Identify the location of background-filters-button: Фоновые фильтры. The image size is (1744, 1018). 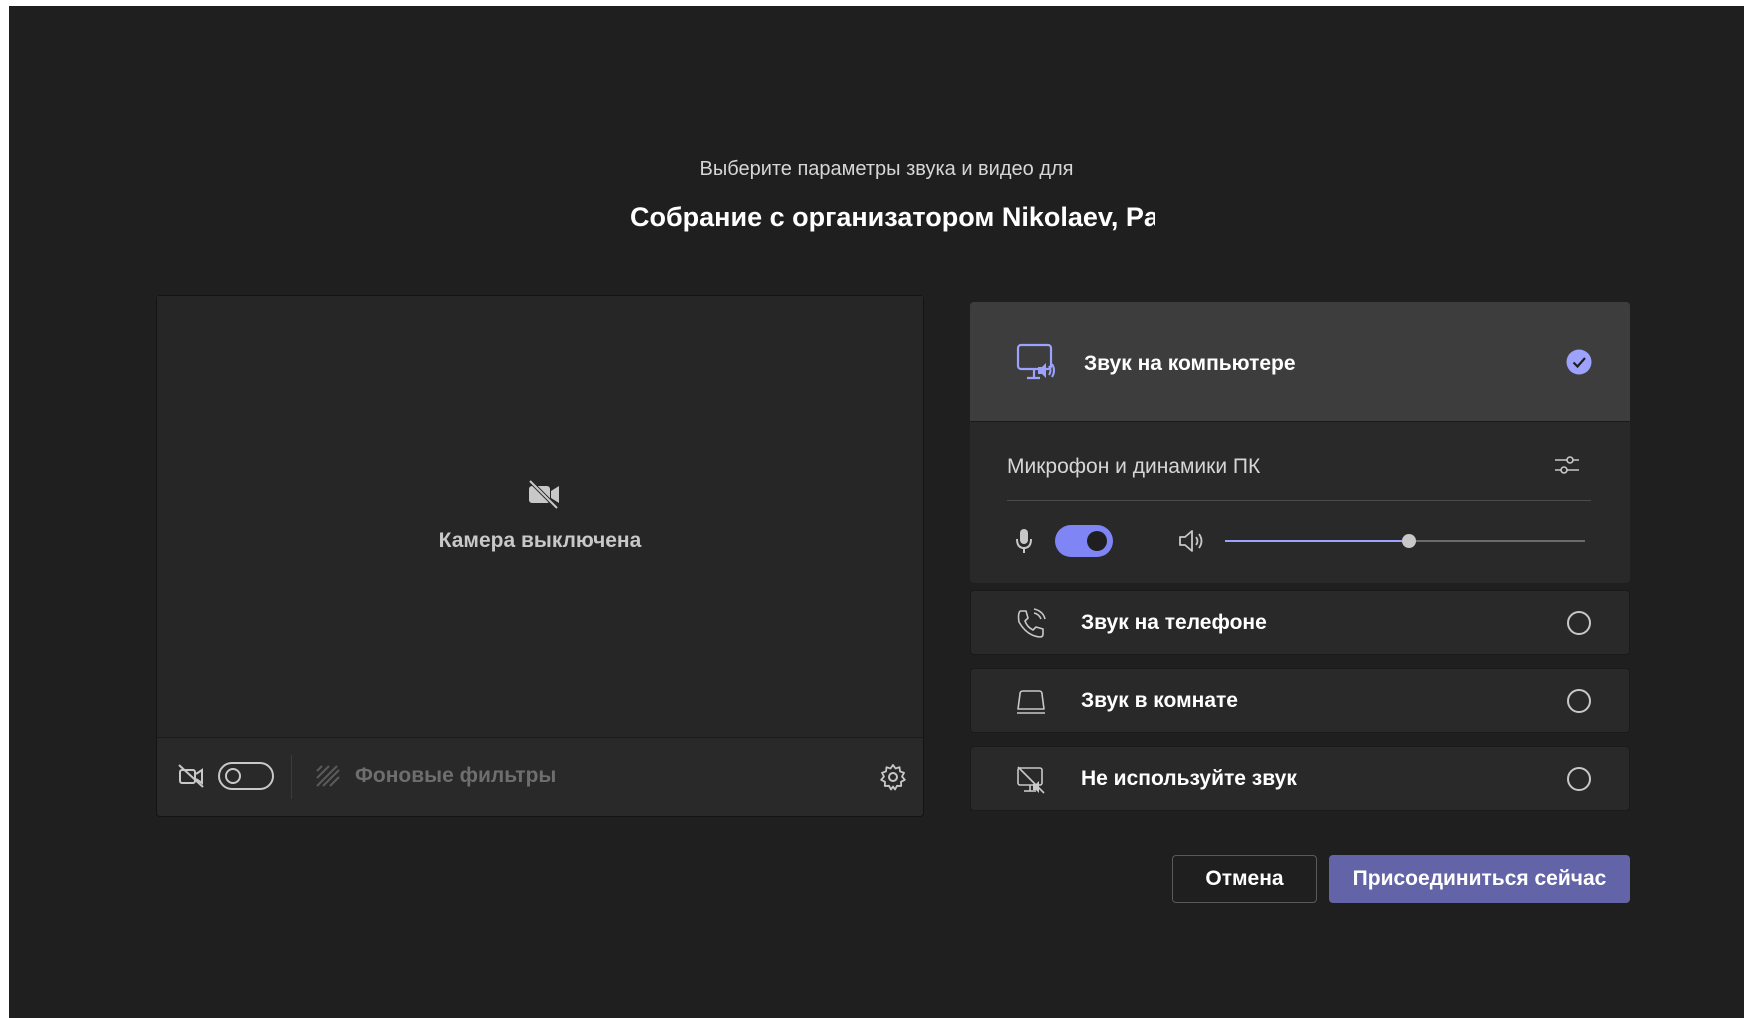
(455, 776).